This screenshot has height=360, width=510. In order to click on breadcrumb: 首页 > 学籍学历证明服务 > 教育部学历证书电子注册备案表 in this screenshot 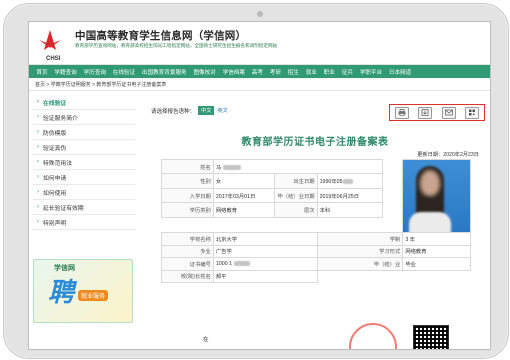, I will do `click(259, 84)`.